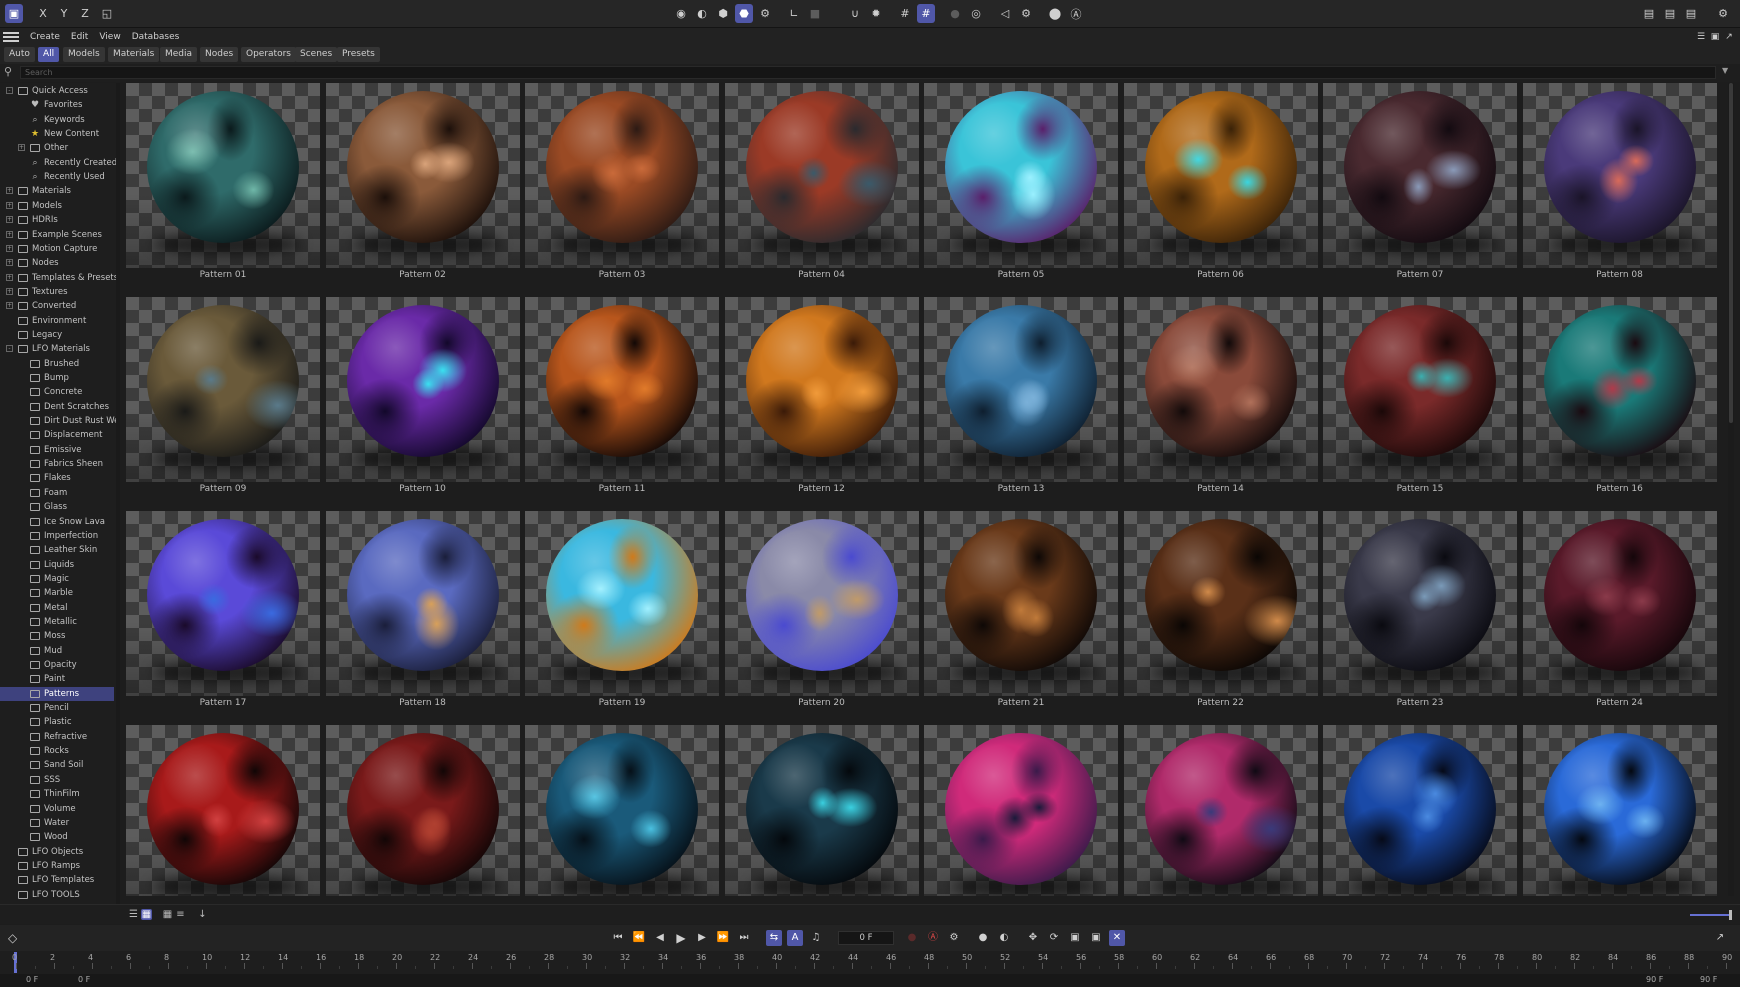 The width and height of the screenshot is (1740, 987). Describe the element at coordinates (1654, 979) in the screenshot. I see `range-end-field: 90 F` at that location.